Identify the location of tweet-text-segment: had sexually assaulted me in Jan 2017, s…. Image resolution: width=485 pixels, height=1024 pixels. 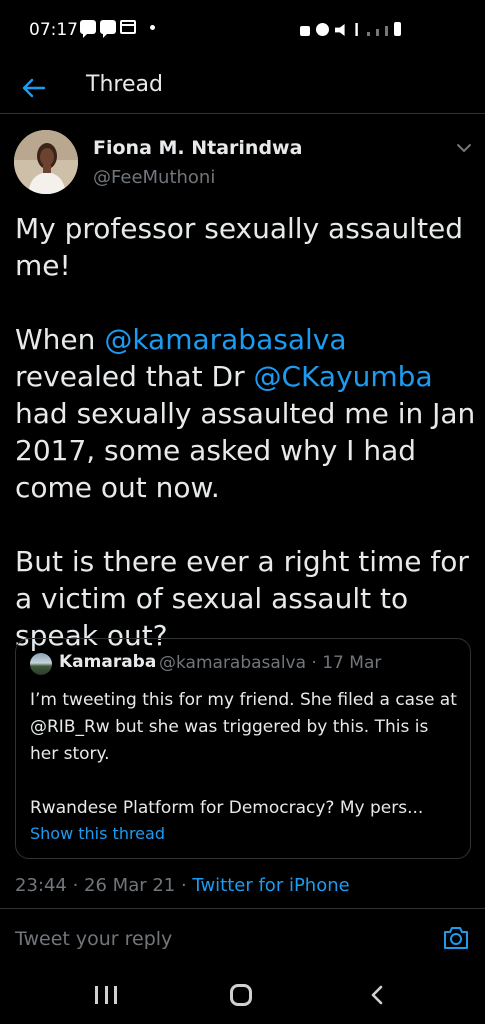
(245, 450).